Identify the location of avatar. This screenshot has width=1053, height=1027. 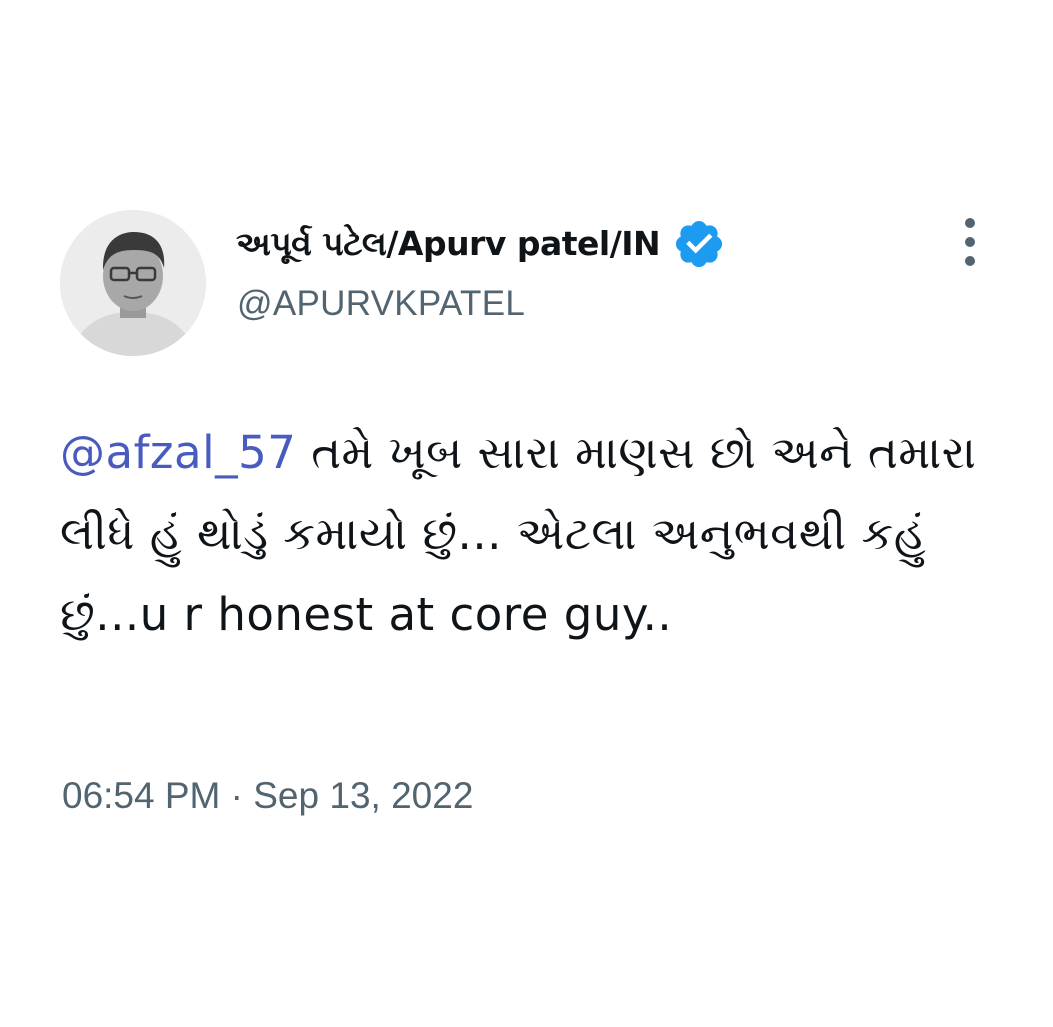
(133, 283).